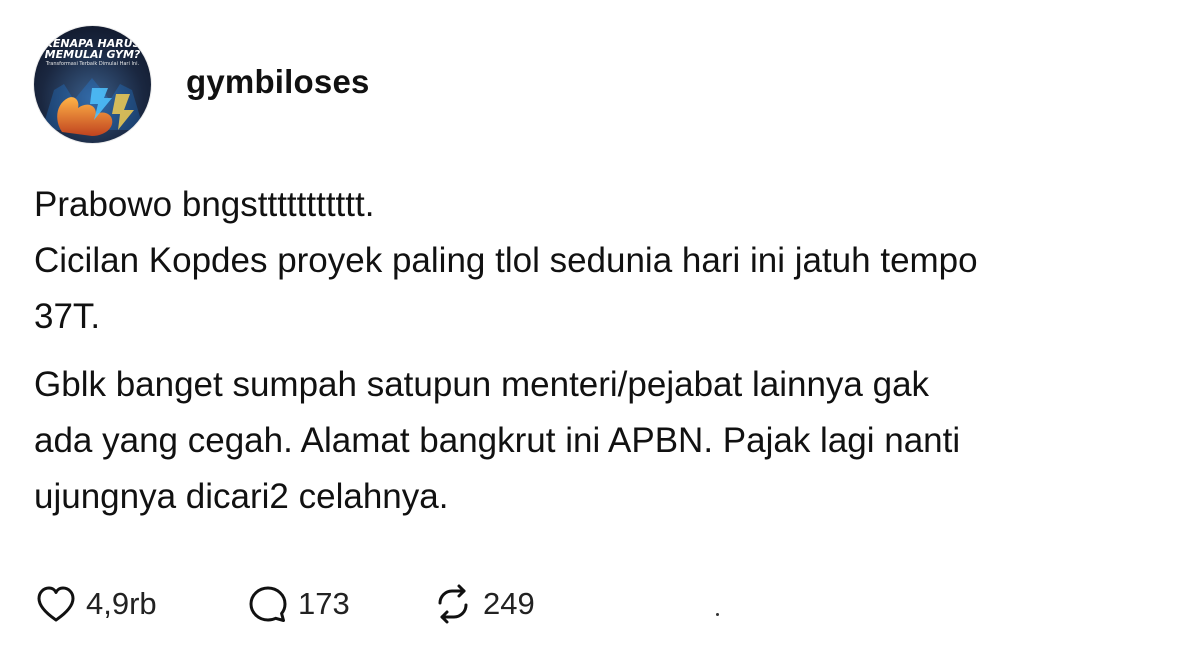 The image size is (1200, 669). I want to click on like-button: 4,9rb, so click(95, 604).